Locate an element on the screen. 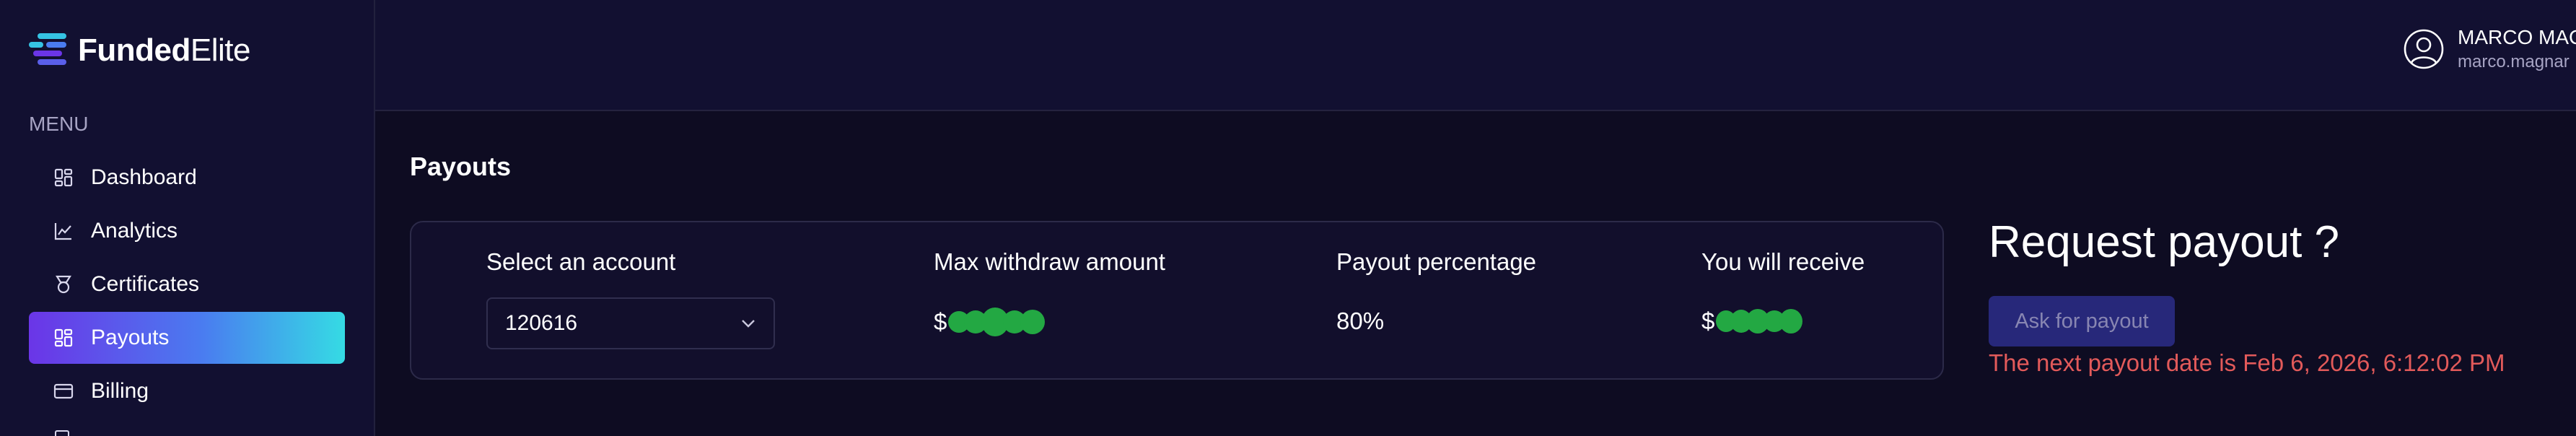 This screenshot has height=436, width=2576. brand-name: FundedElite is located at coordinates (164, 50).